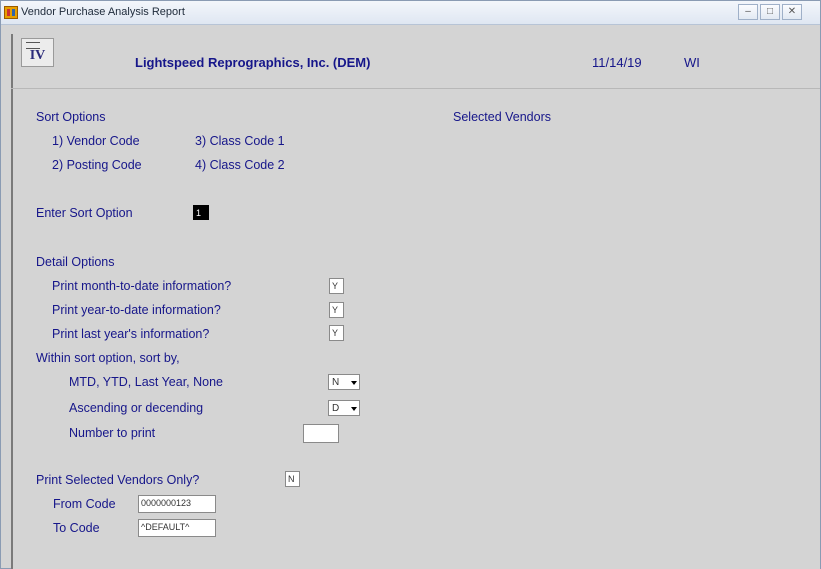 This screenshot has width=821, height=569. I want to click on user-initials: WI, so click(692, 62).